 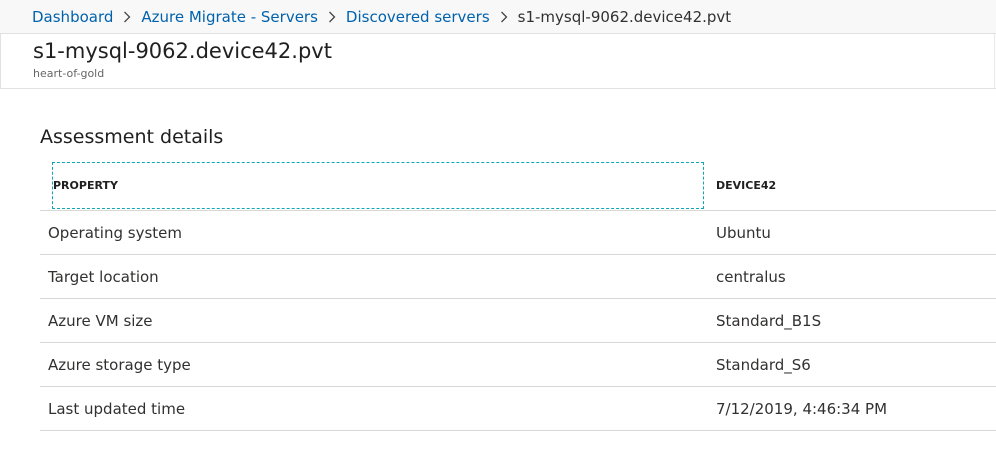 What do you see at coordinates (518, 277) in the screenshot?
I see `table-row: Target location centralus` at bounding box center [518, 277].